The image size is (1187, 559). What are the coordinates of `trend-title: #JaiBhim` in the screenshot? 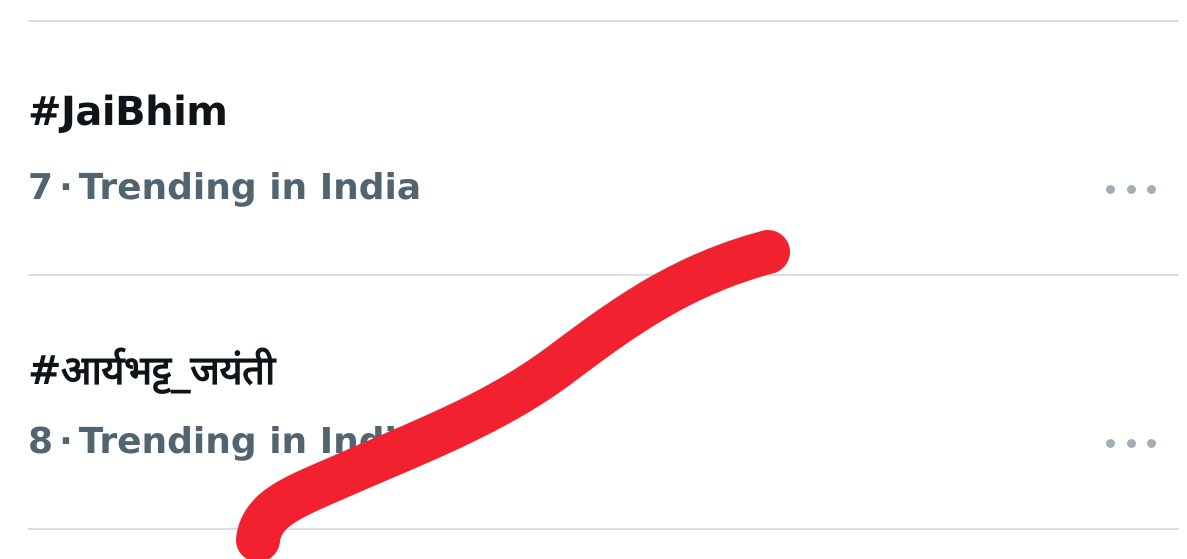 It's located at (128, 112).